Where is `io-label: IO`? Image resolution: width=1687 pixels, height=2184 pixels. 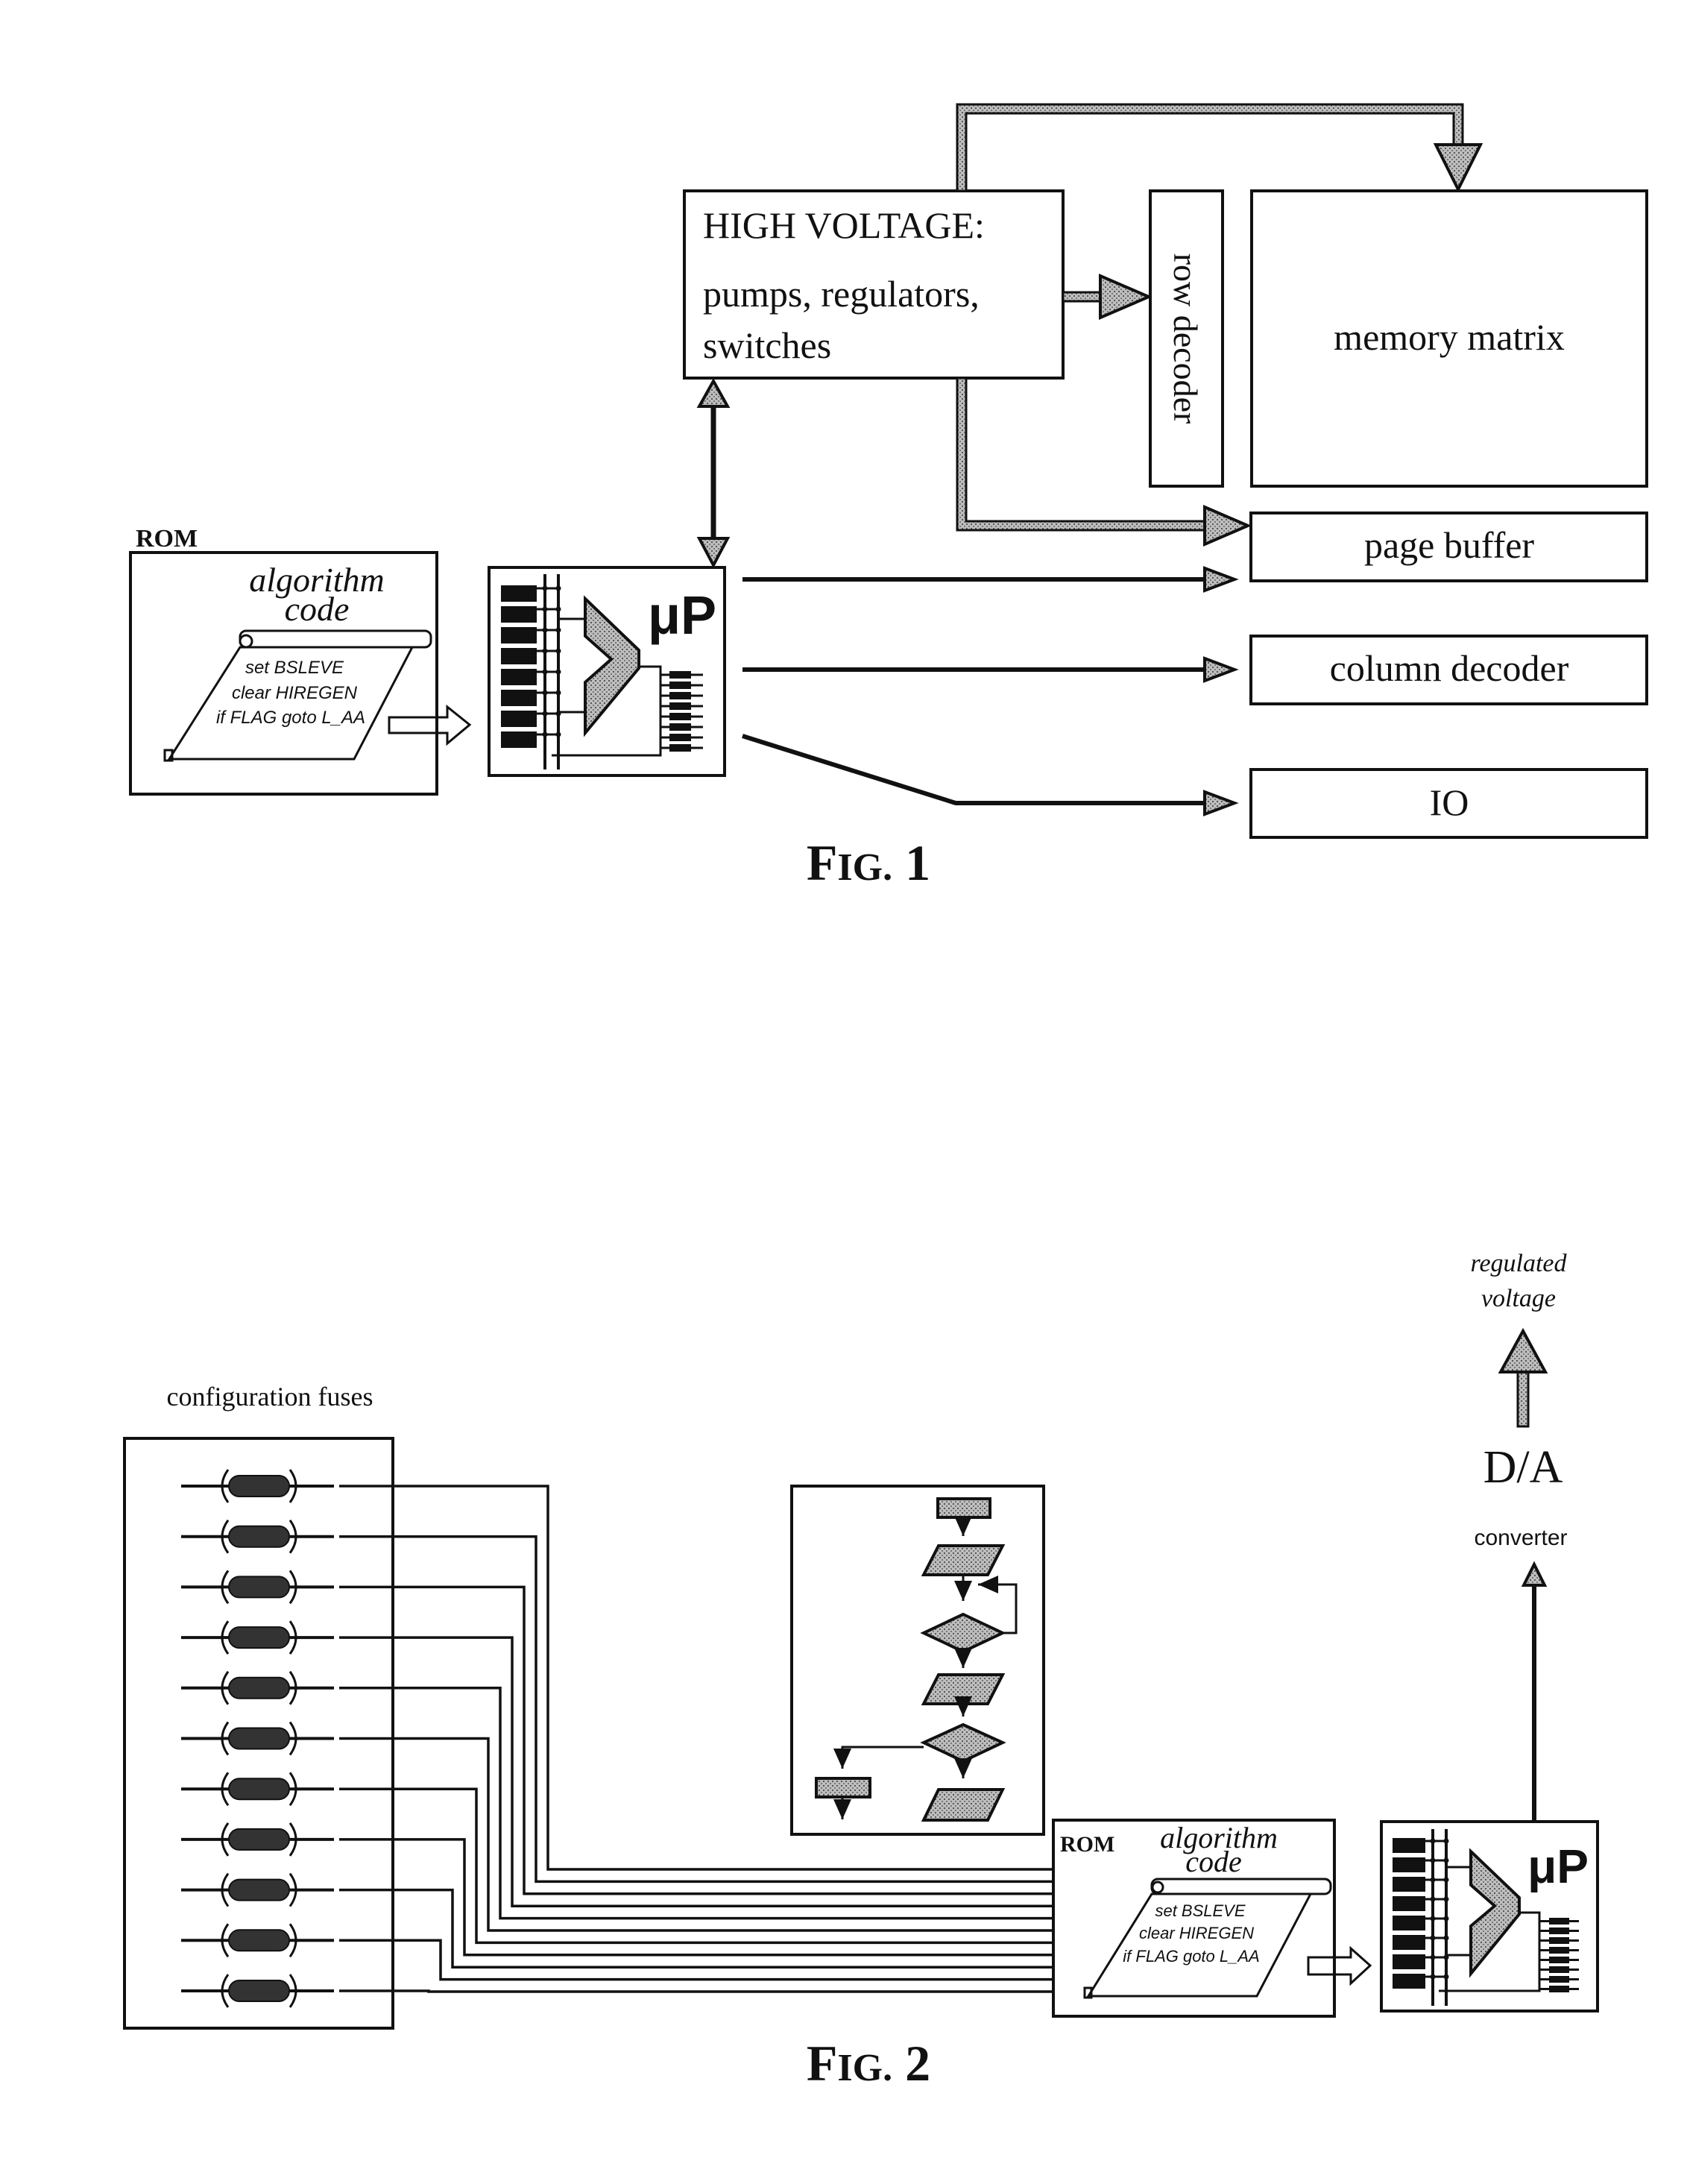
io-label: IO is located at coordinates (1449, 802).